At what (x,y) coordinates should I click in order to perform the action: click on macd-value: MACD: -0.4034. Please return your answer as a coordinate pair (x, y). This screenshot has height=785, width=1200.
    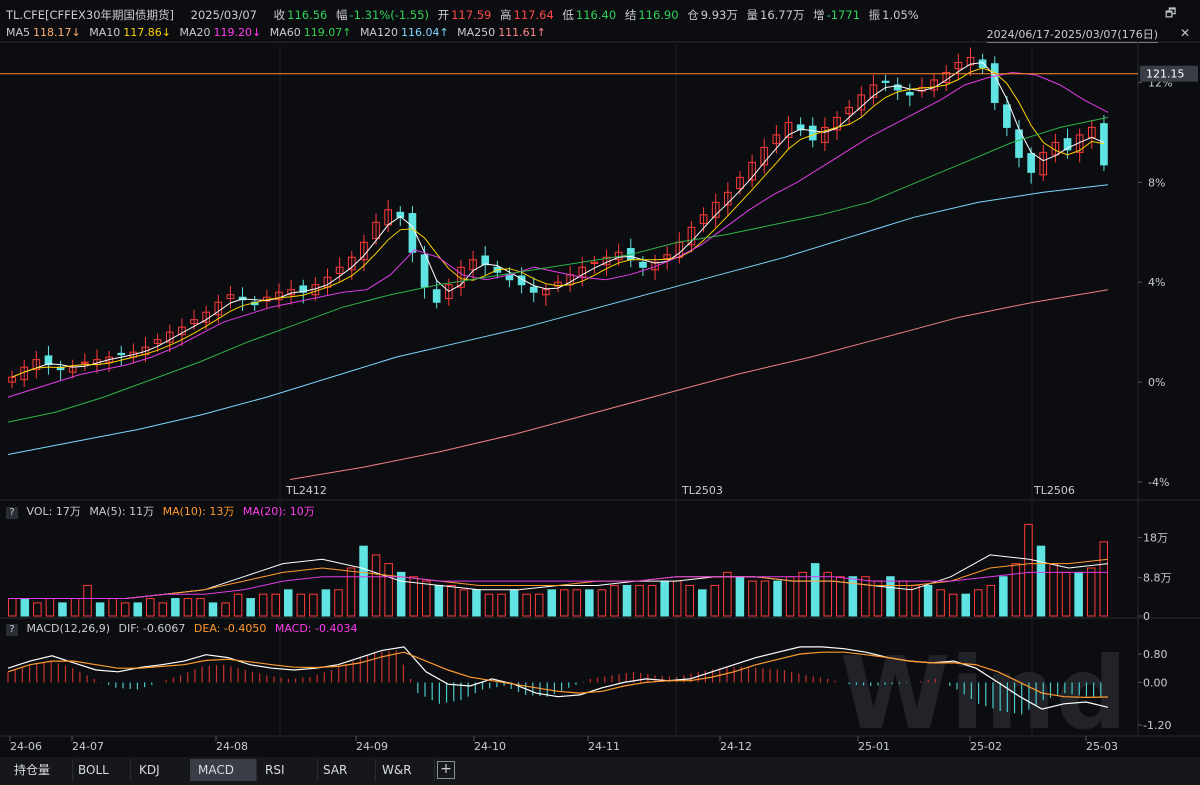
    Looking at the image, I should click on (316, 628).